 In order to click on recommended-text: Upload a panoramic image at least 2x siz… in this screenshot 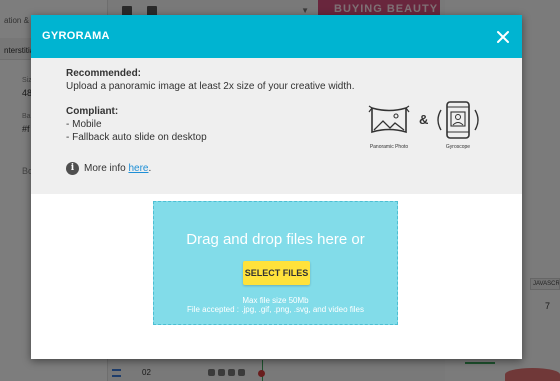, I will do `click(210, 86)`.